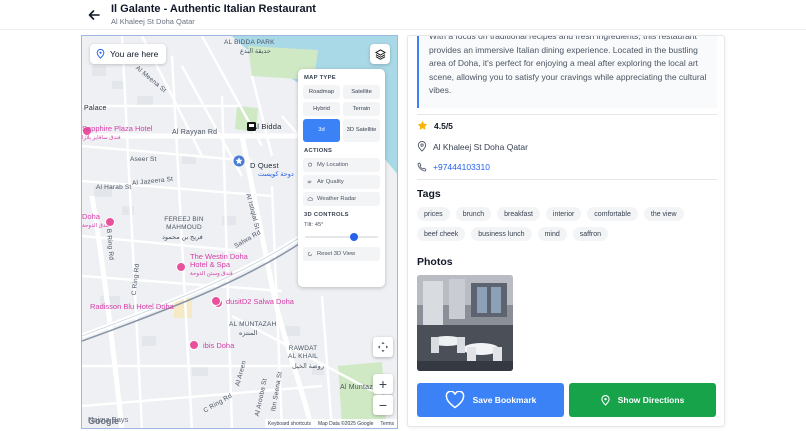  What do you see at coordinates (429, 194) in the screenshot?
I see `tags-title: Tags` at bounding box center [429, 194].